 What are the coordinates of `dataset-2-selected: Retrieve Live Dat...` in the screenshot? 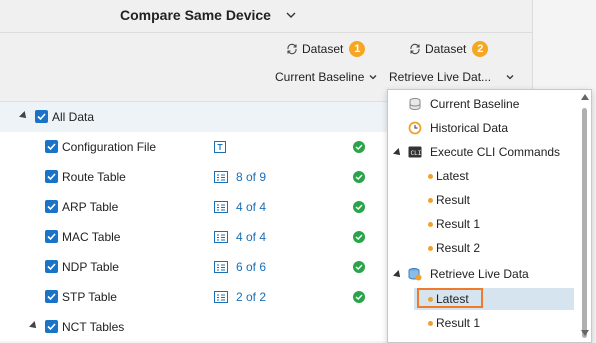 It's located at (440, 77).